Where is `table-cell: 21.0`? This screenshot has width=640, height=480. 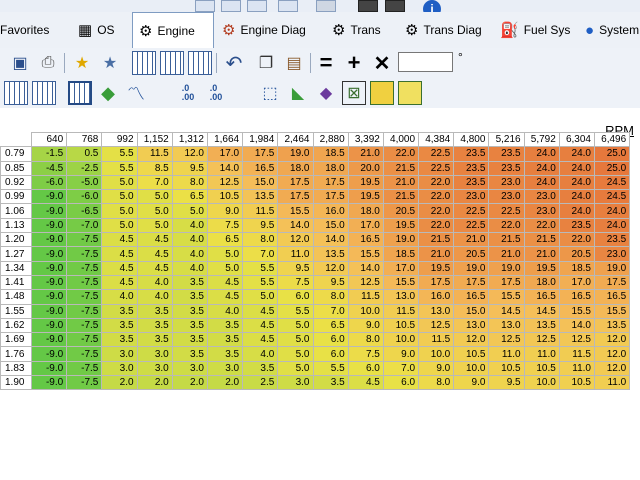 table-cell: 21.0 is located at coordinates (541, 254).